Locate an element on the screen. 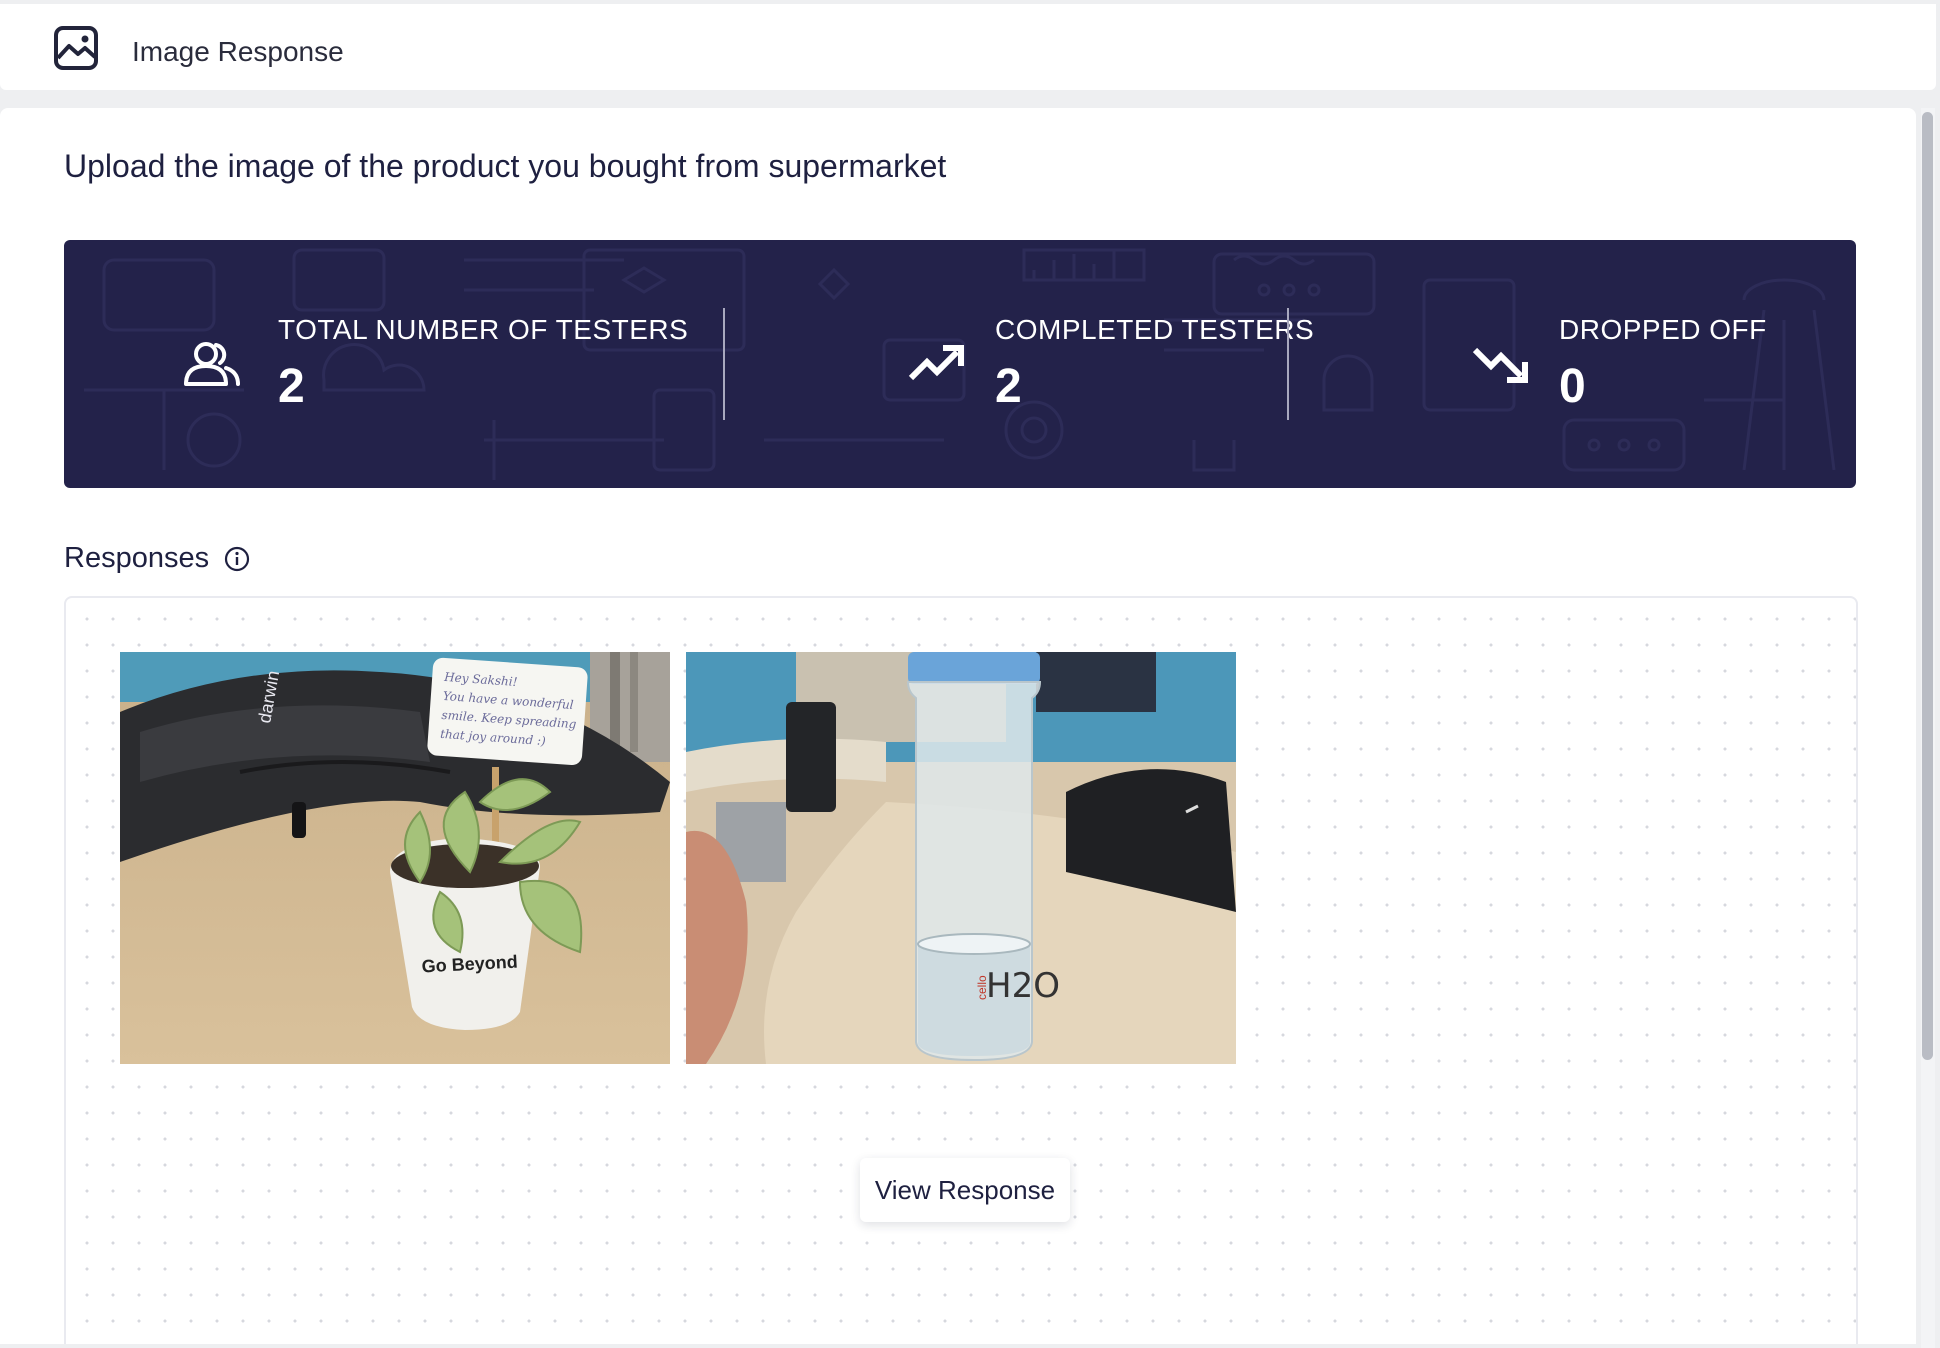 The height and width of the screenshot is (1348, 1940). stat-dropped-off: DROPPED OFF 0 is located at coordinates (1569, 364).